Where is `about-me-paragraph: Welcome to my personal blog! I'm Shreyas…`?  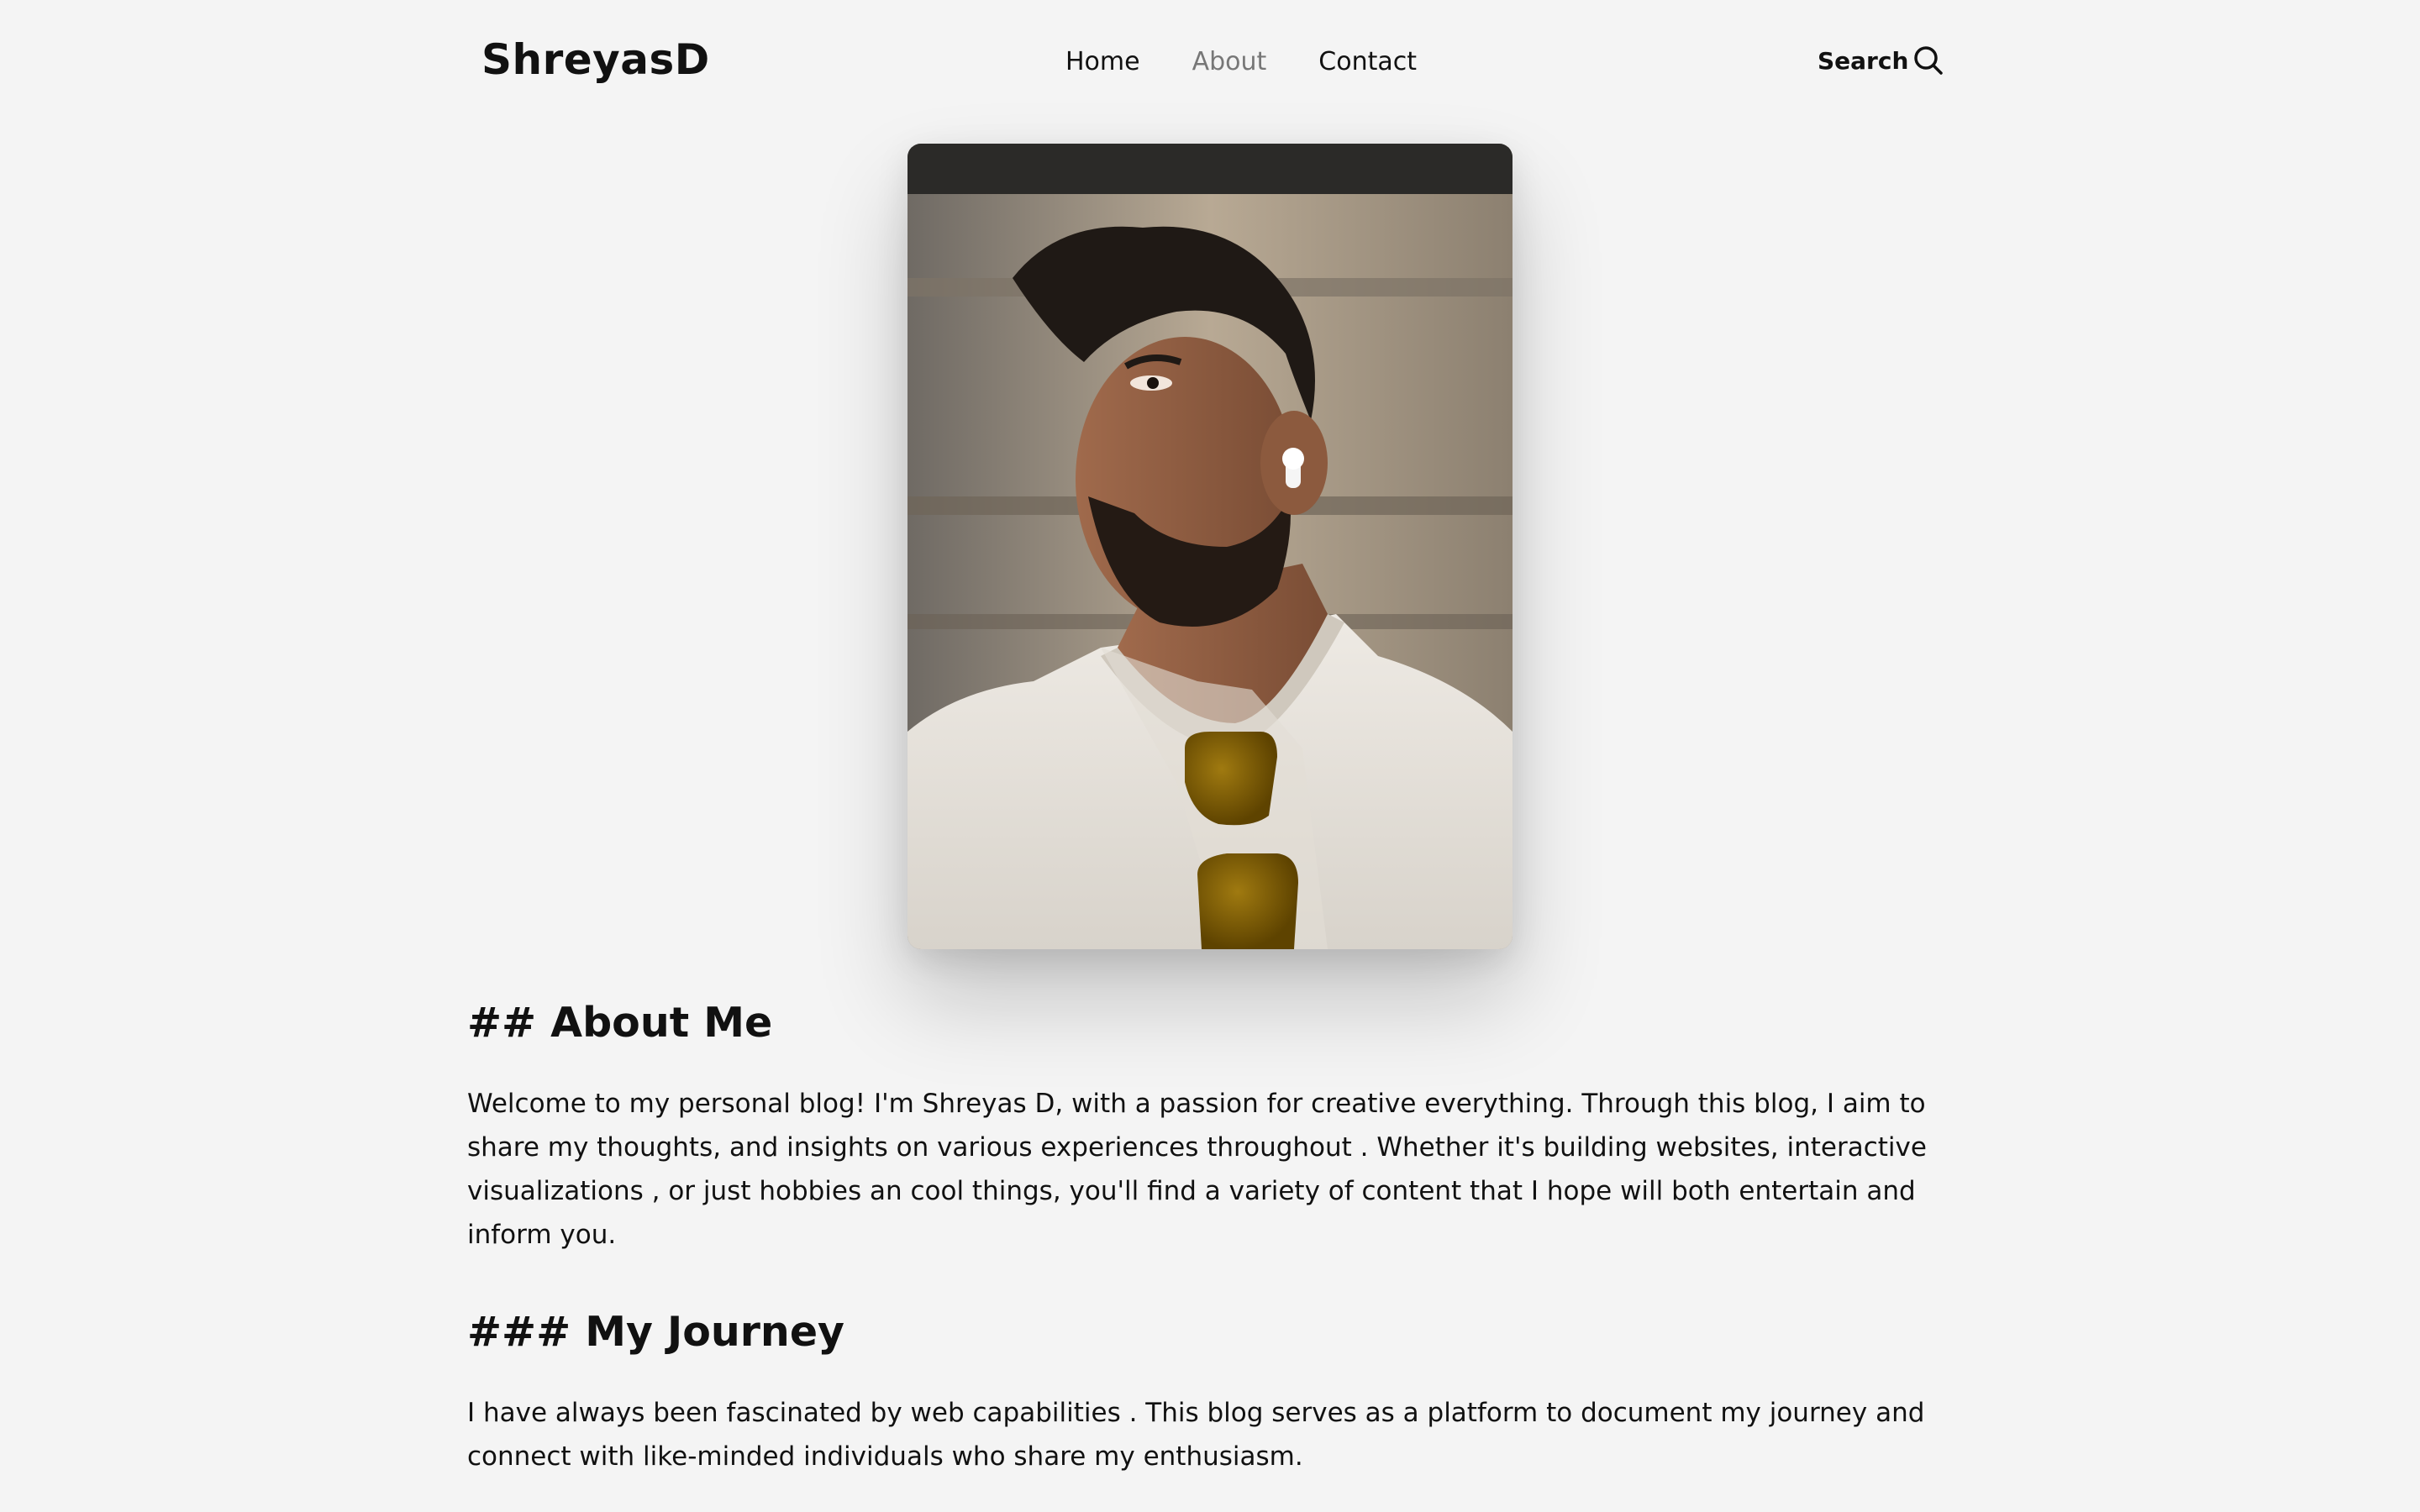 about-me-paragraph: Welcome to my personal blog! I'm Shreyas… is located at coordinates (1197, 1169).